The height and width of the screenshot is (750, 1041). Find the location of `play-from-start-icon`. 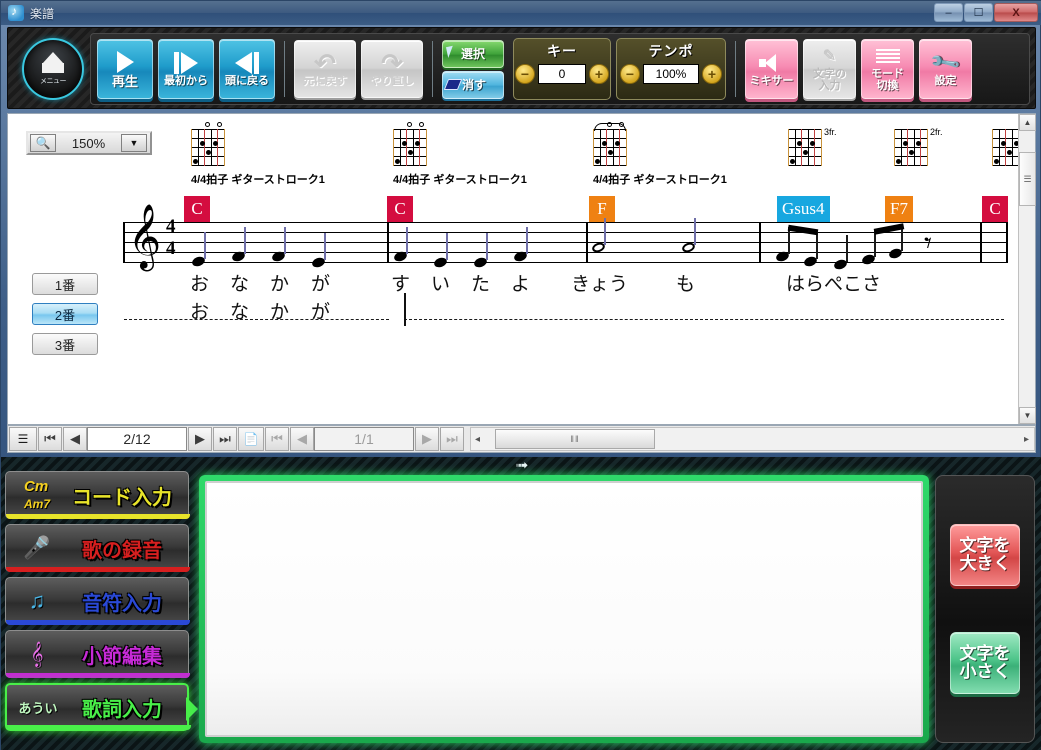

play-from-start-icon is located at coordinates (186, 63).